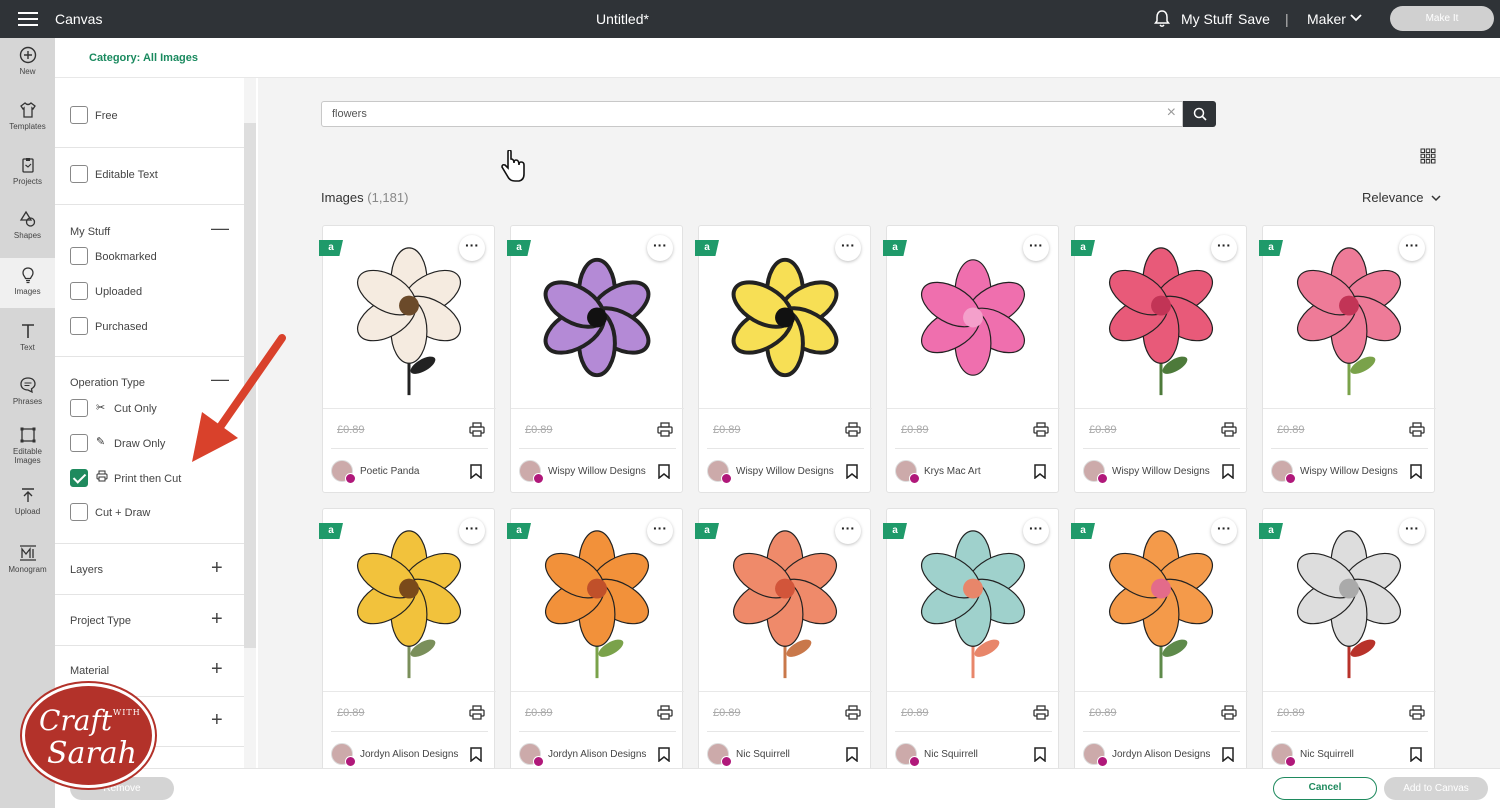 This screenshot has width=1500, height=808. What do you see at coordinates (1436, 788) in the screenshot?
I see `add-to-canvas-button: Add to Canvas` at bounding box center [1436, 788].